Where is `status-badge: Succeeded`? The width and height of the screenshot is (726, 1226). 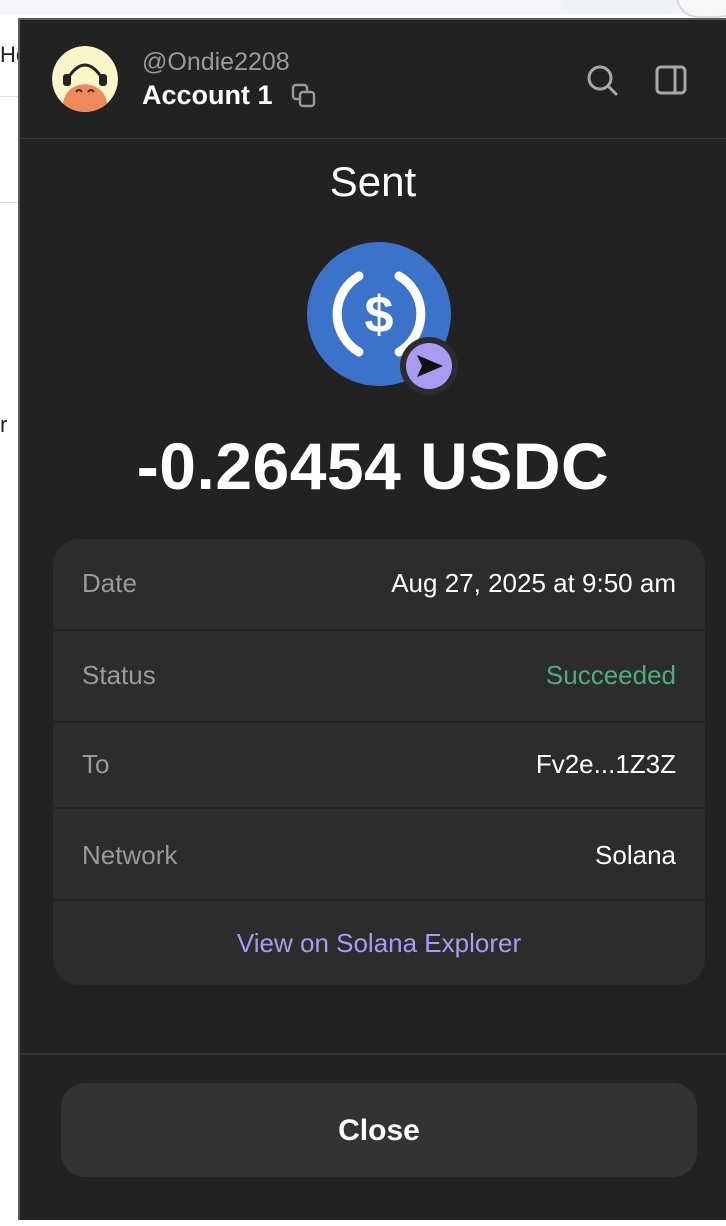
status-badge: Succeeded is located at coordinates (610, 675).